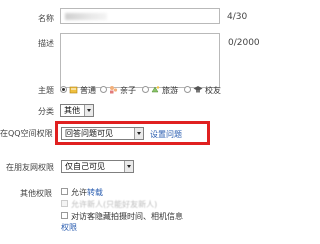 The width and height of the screenshot is (320, 244). I want to click on theme-radio-family, so click(103, 89).